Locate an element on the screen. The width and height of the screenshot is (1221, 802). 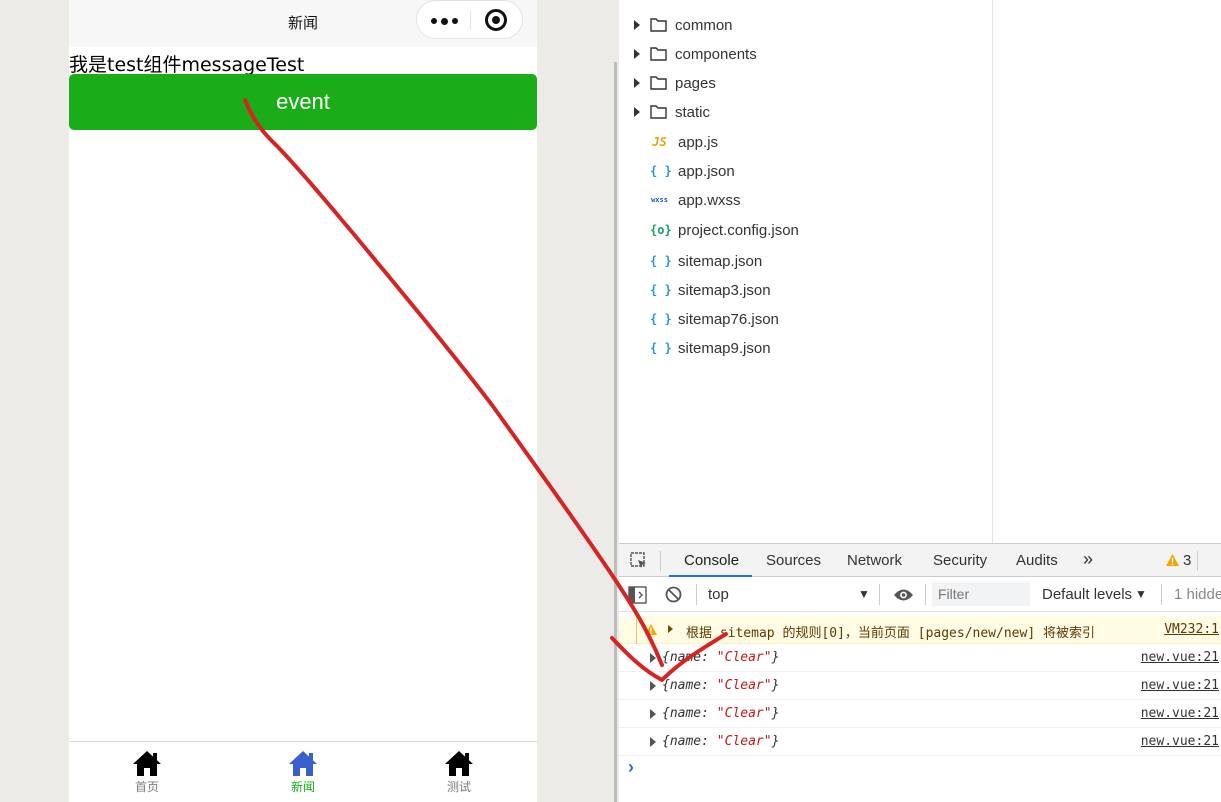
tab-news: 新闻 is located at coordinates (303, 772).